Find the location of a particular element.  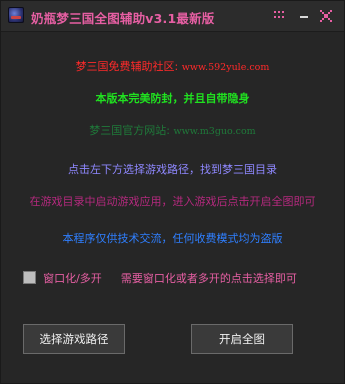

window-mode-checkbox is located at coordinates (29, 277).